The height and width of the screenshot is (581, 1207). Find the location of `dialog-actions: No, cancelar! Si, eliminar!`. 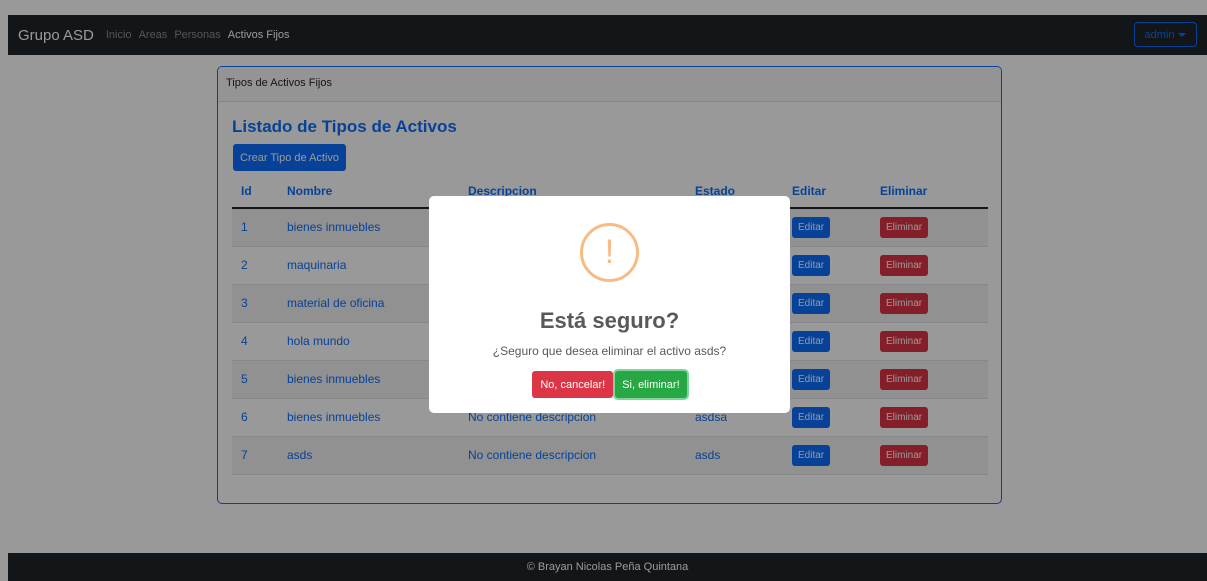

dialog-actions: No, cancelar! Si, eliminar! is located at coordinates (609, 384).